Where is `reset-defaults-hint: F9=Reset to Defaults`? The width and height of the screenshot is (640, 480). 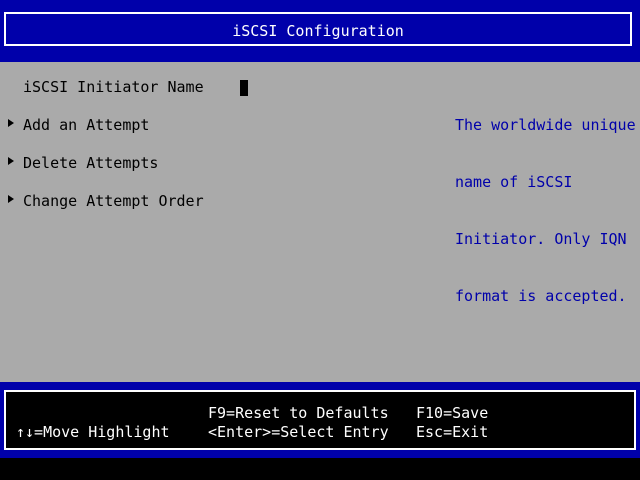
reset-defaults-hint: F9=Reset to Defaults is located at coordinates (298, 413).